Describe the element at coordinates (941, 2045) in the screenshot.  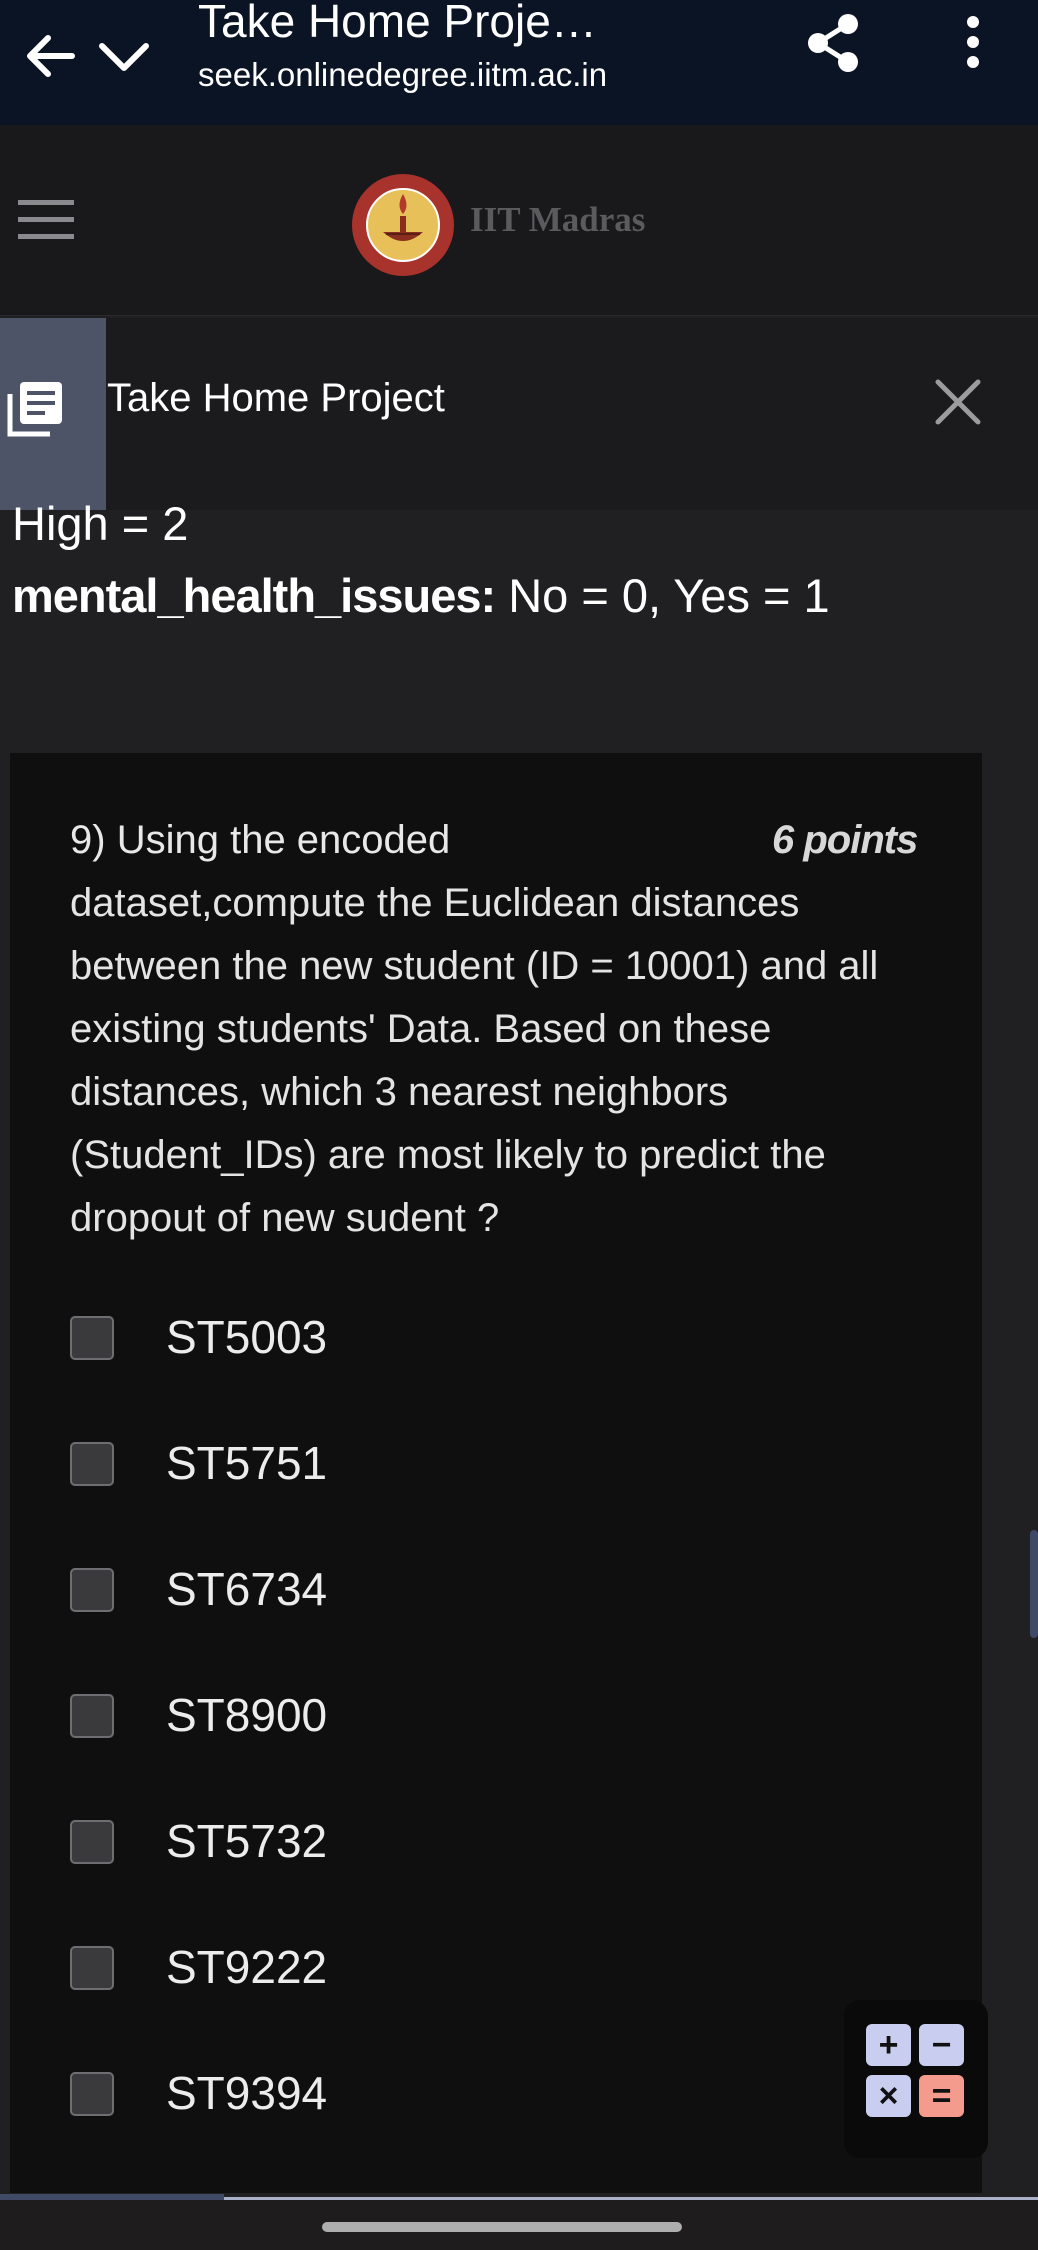
I see `calculator-minus-icon: −` at that location.